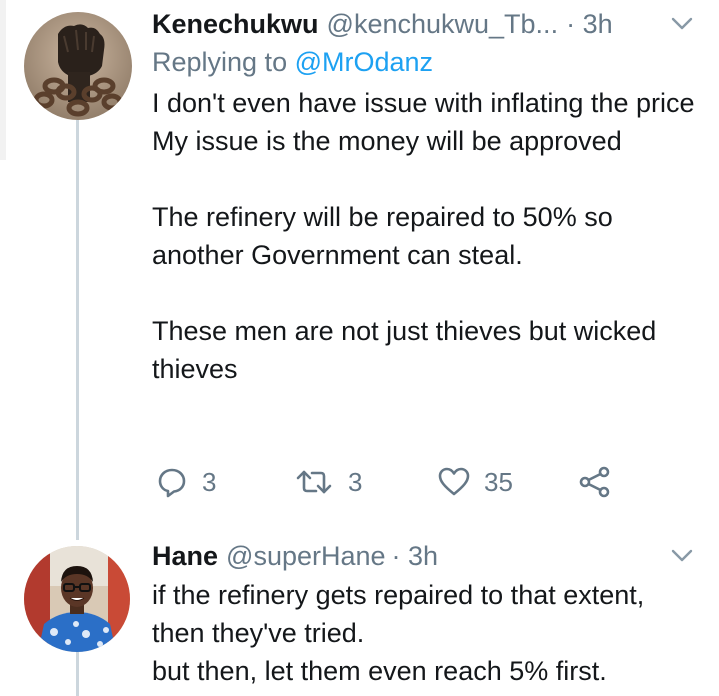 The image size is (719, 696). I want to click on tweet-header: Hane @superHane · 3h, so click(424, 556).